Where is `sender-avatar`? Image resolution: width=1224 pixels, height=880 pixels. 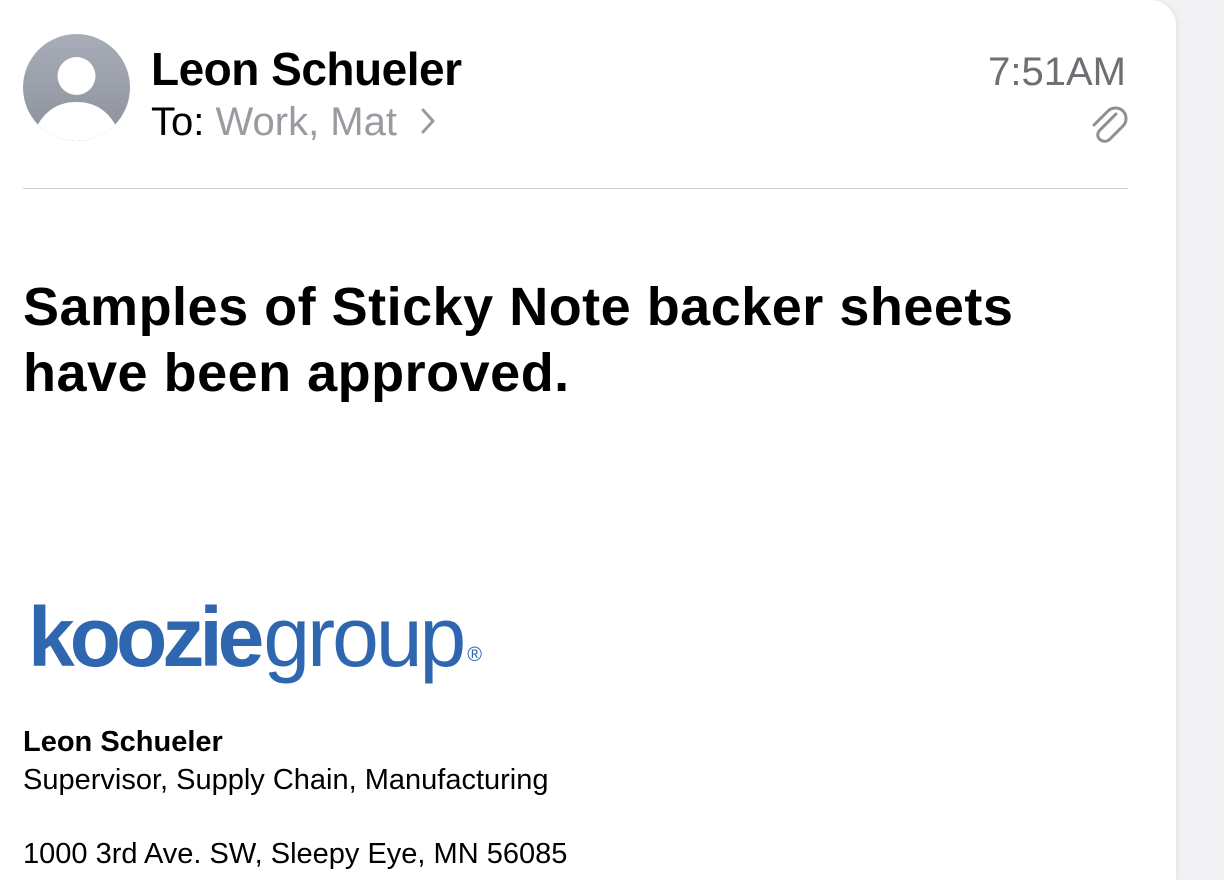 sender-avatar is located at coordinates (76, 87).